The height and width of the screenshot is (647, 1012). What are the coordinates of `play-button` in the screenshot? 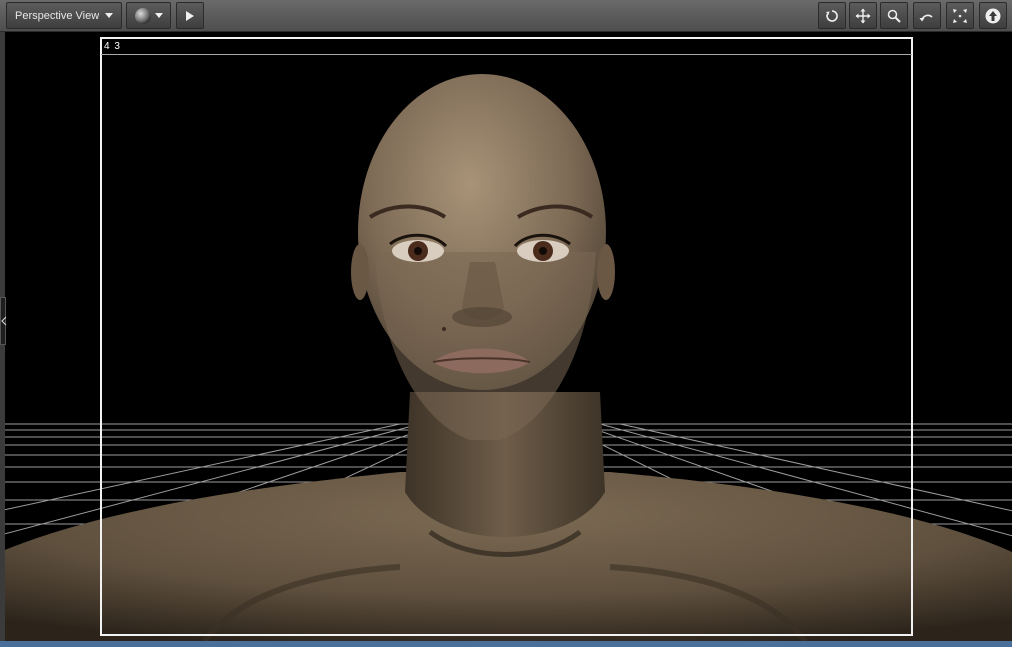 It's located at (190, 15).